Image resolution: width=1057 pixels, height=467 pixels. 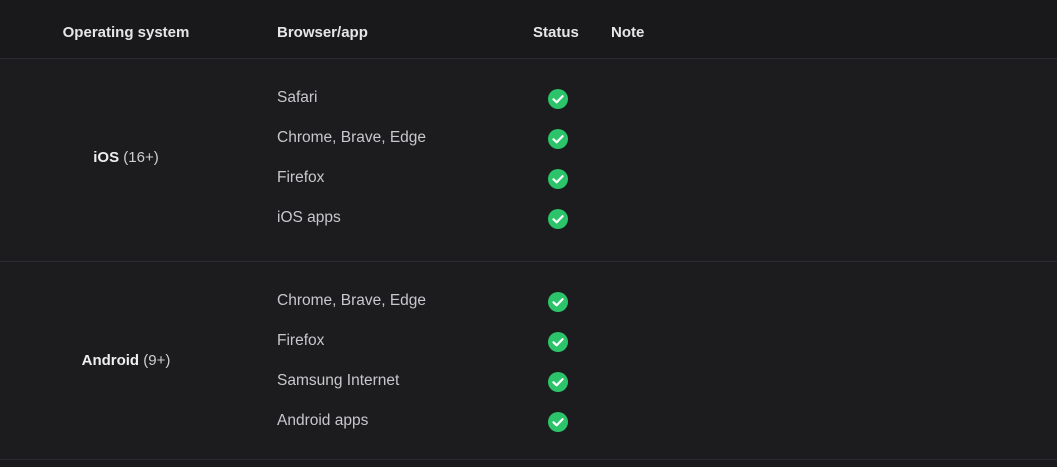 What do you see at coordinates (528, 392) in the screenshot?
I see `table-row: Samsung Internet` at bounding box center [528, 392].